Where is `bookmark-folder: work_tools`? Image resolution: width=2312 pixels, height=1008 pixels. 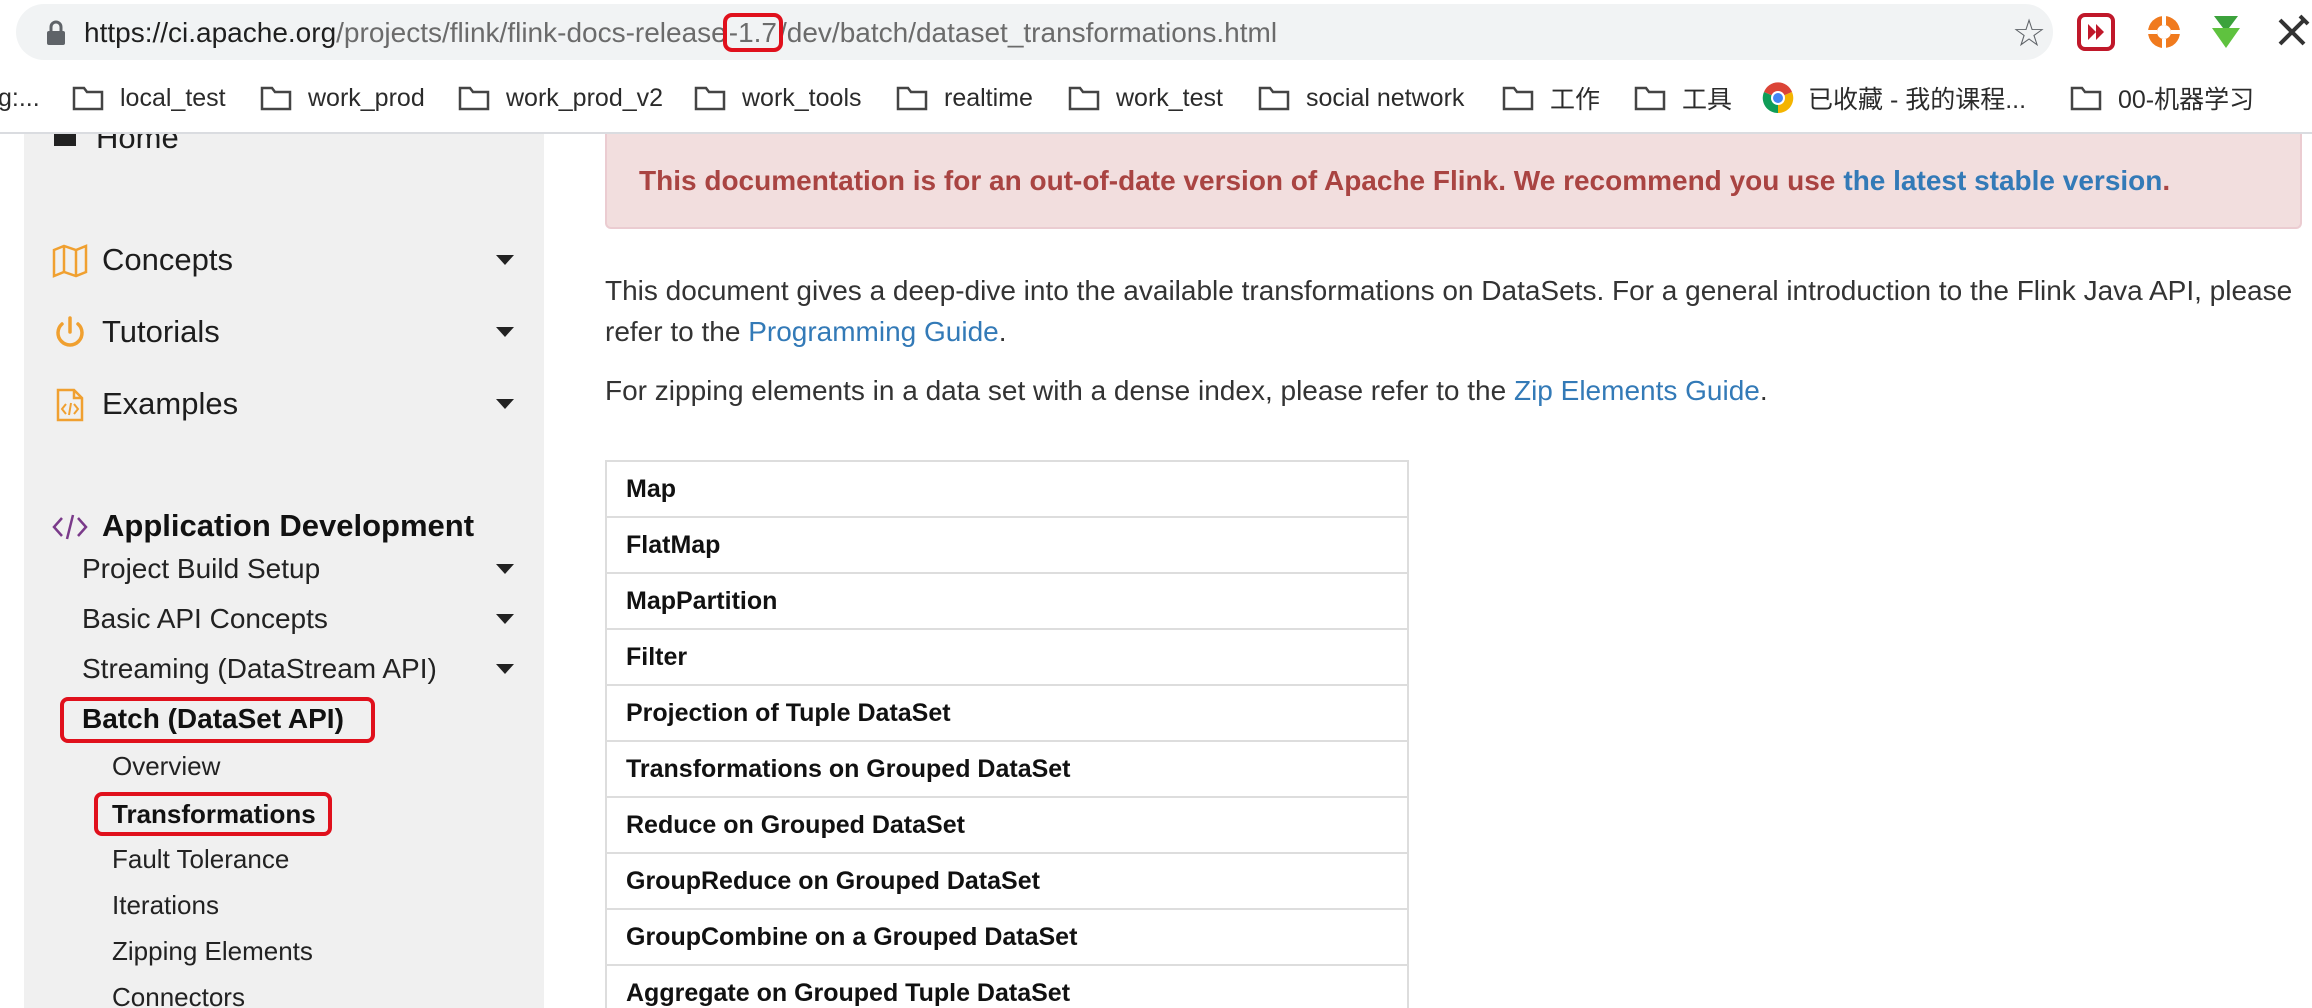 bookmark-folder: work_tools is located at coordinates (778, 98).